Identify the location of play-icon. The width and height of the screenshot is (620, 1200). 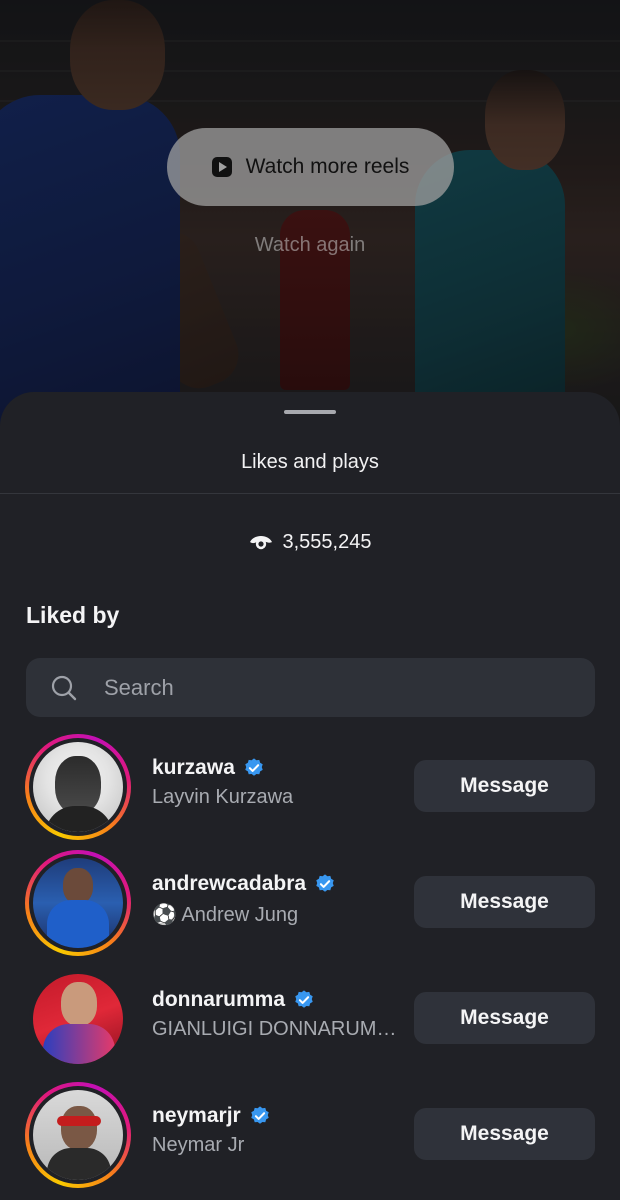
(221, 167).